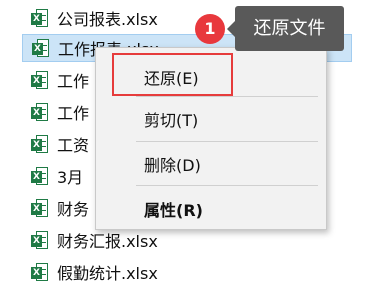 The width and height of the screenshot is (366, 290). I want to click on callout-tooltip: 还原文件, so click(285, 28).